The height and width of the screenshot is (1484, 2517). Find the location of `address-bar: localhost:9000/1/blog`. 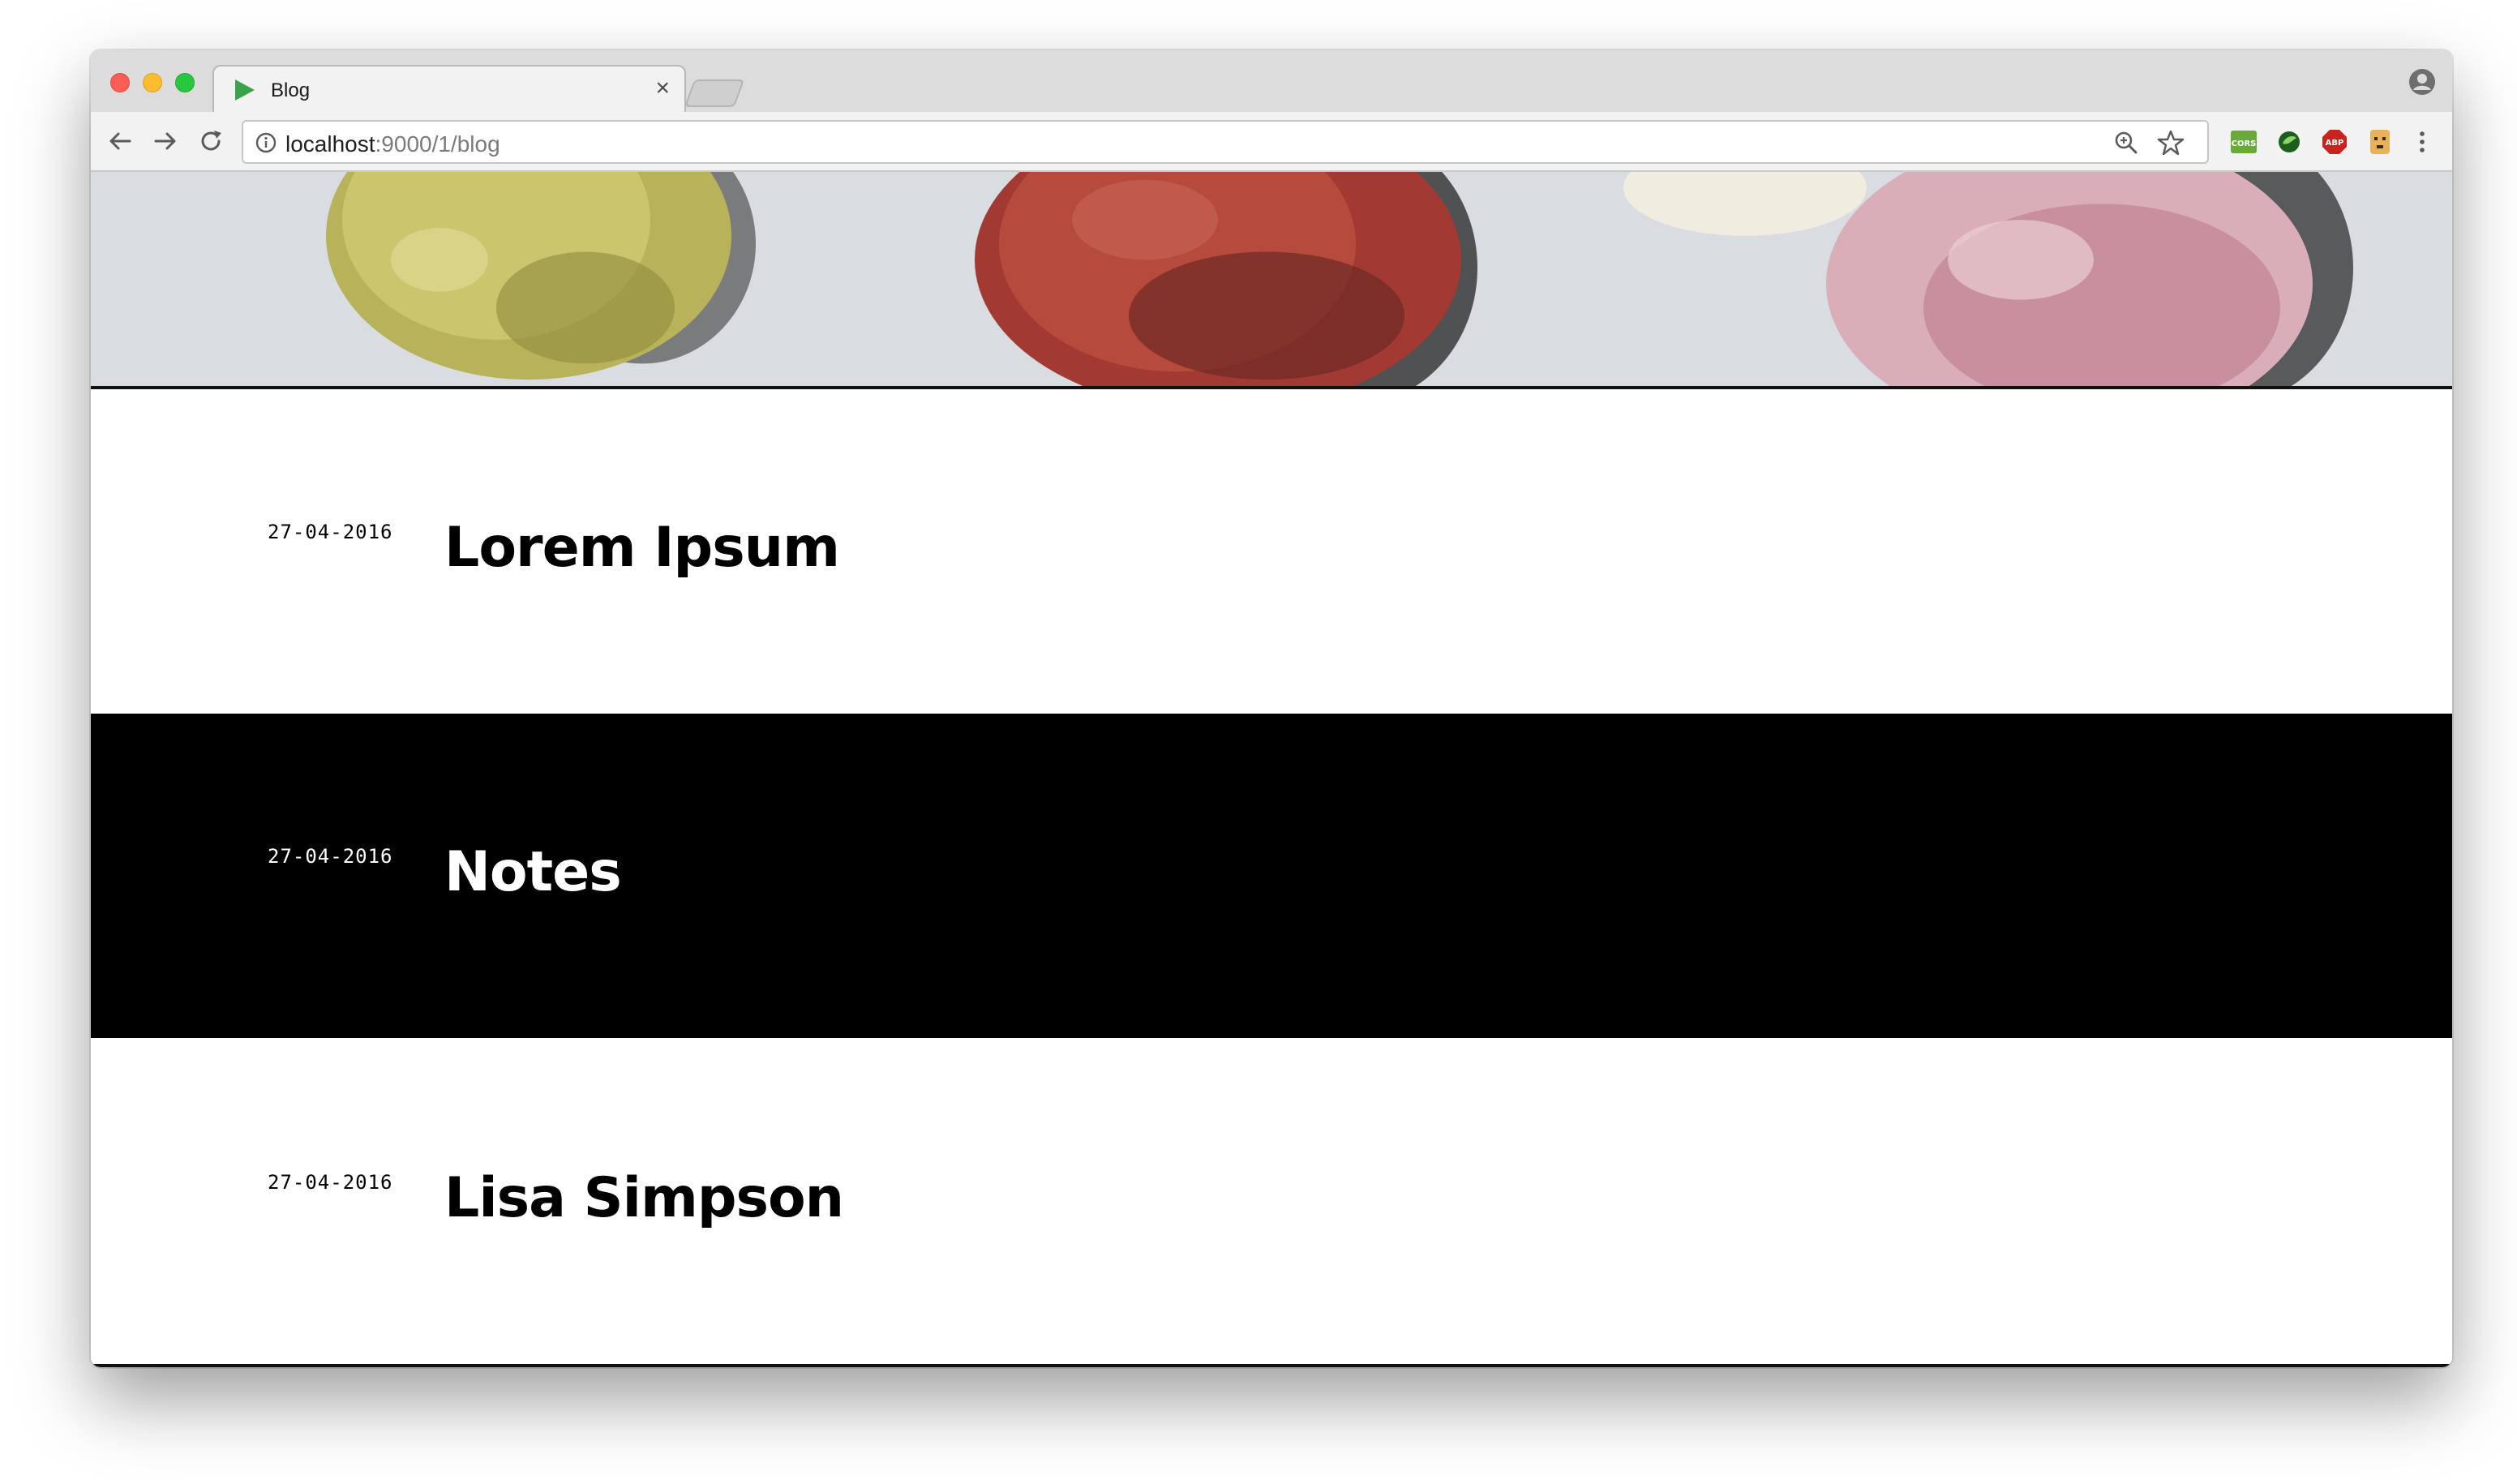

address-bar: localhost:9000/1/blog is located at coordinates (1225, 142).